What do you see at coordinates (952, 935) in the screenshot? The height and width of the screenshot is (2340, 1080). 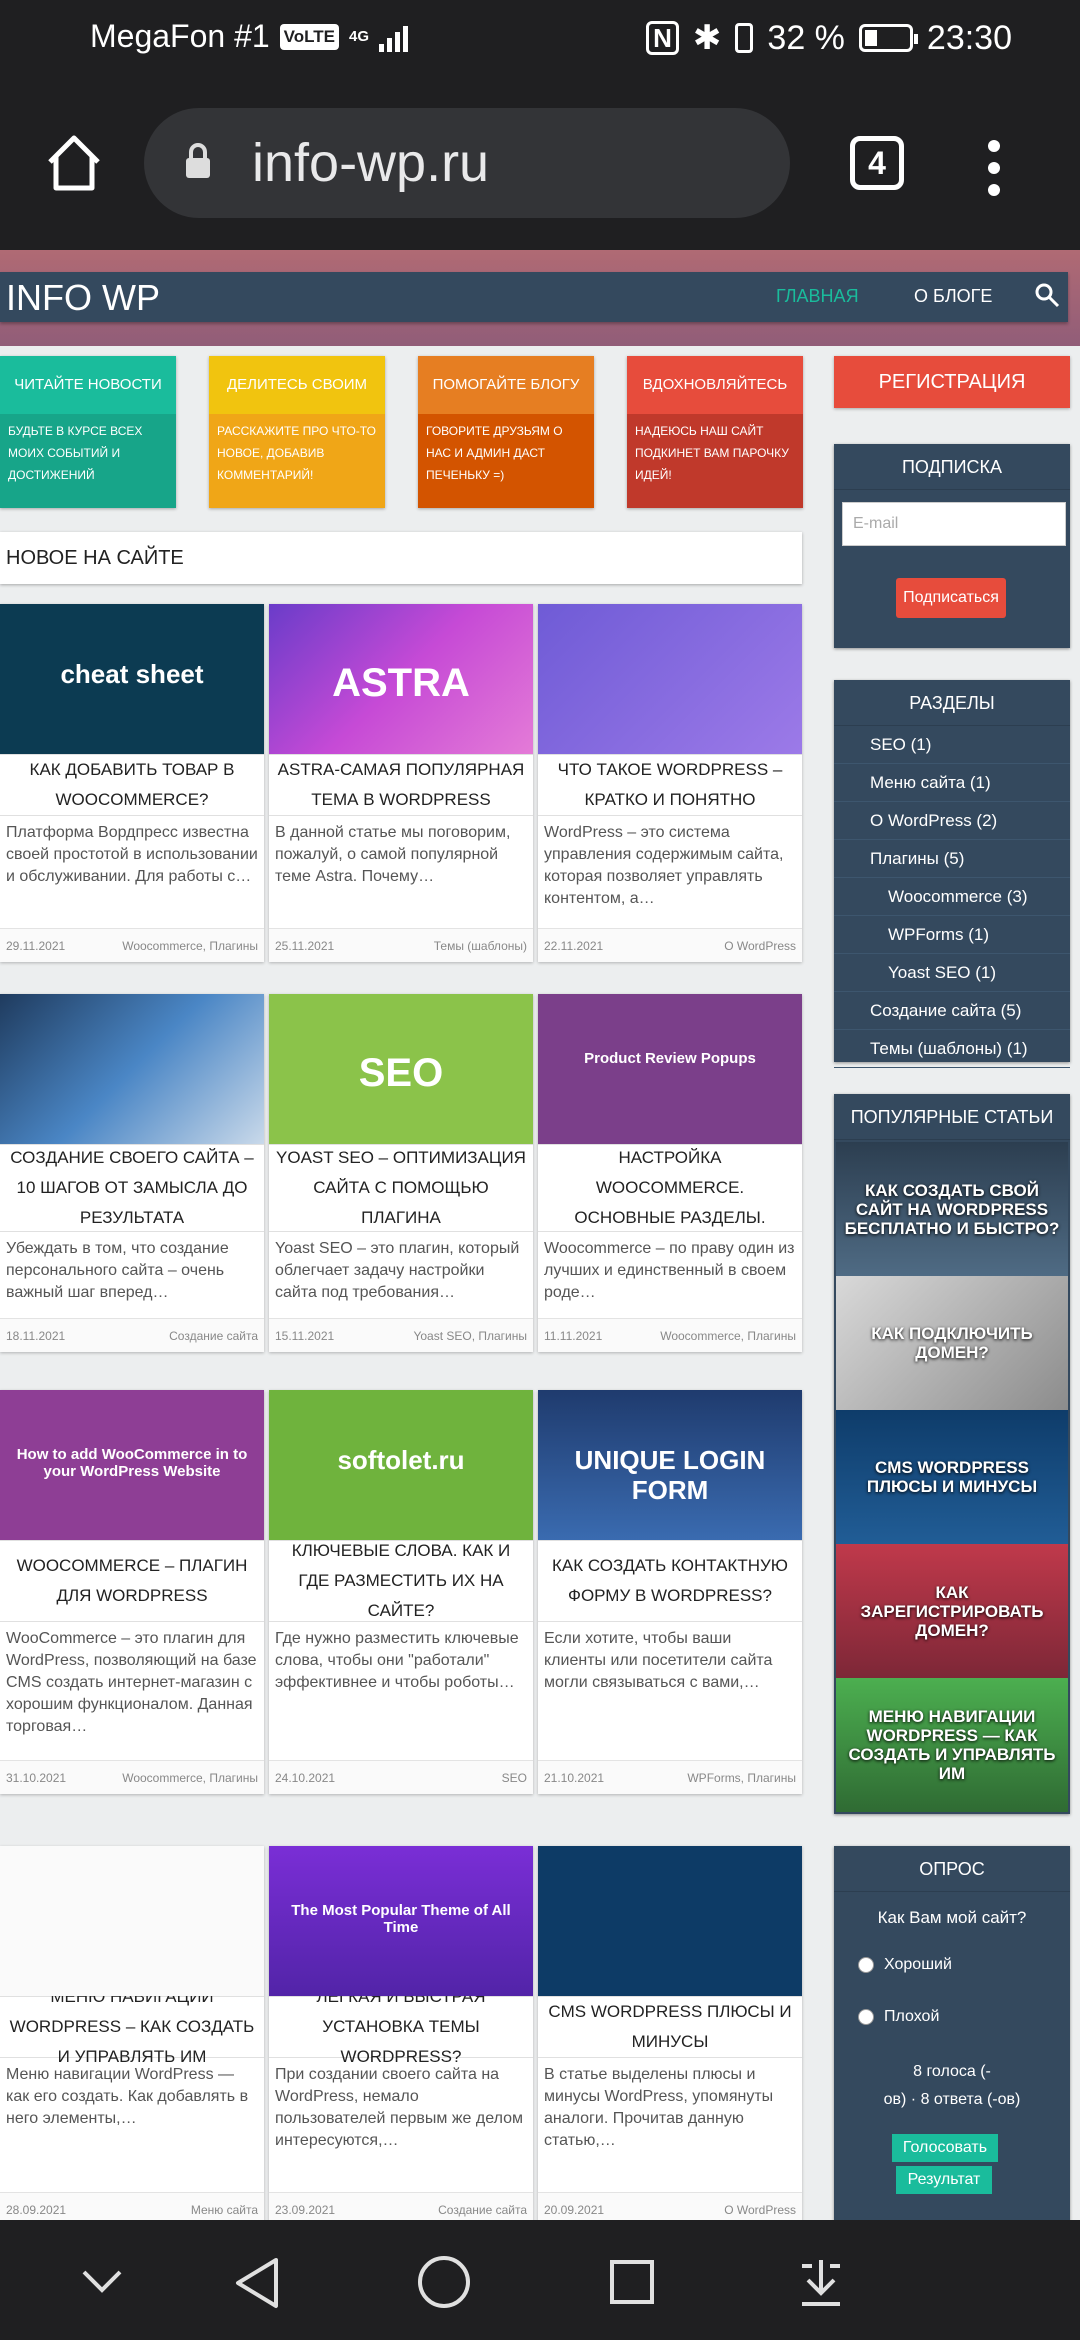 I see `section-link: WPForms (1)` at bounding box center [952, 935].